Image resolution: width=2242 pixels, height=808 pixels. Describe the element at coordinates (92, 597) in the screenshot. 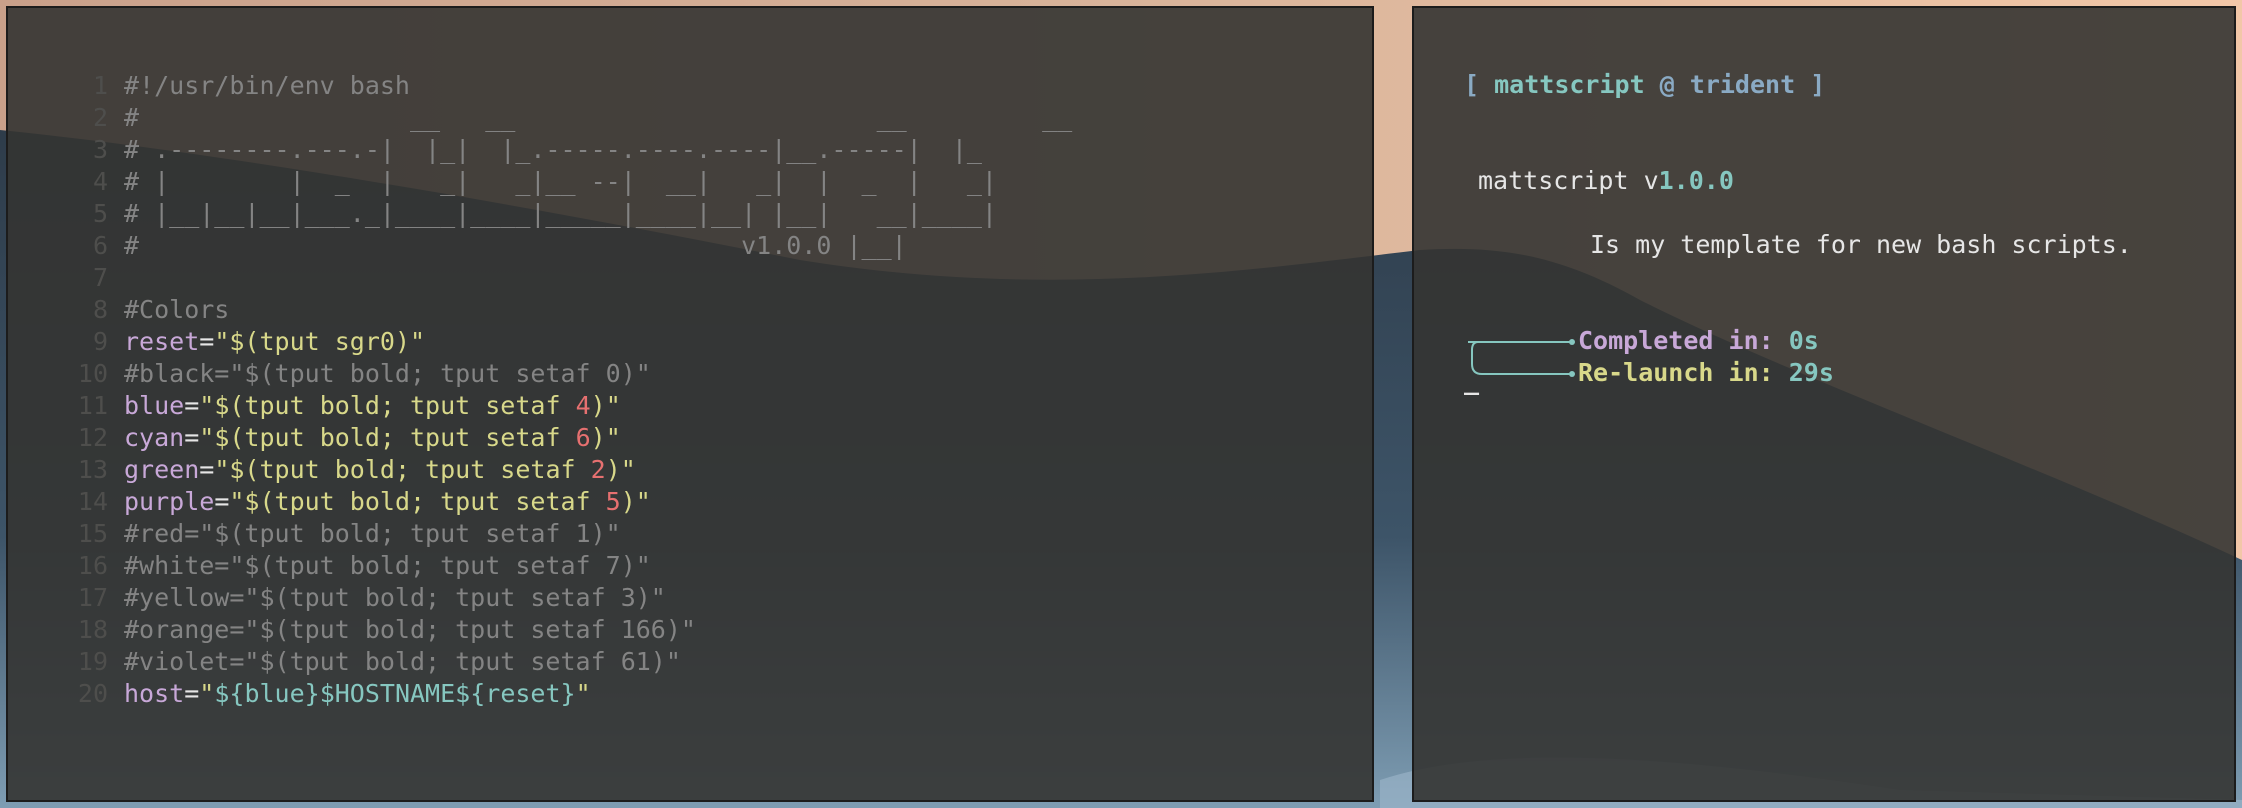

I see `line-number: 17` at that location.